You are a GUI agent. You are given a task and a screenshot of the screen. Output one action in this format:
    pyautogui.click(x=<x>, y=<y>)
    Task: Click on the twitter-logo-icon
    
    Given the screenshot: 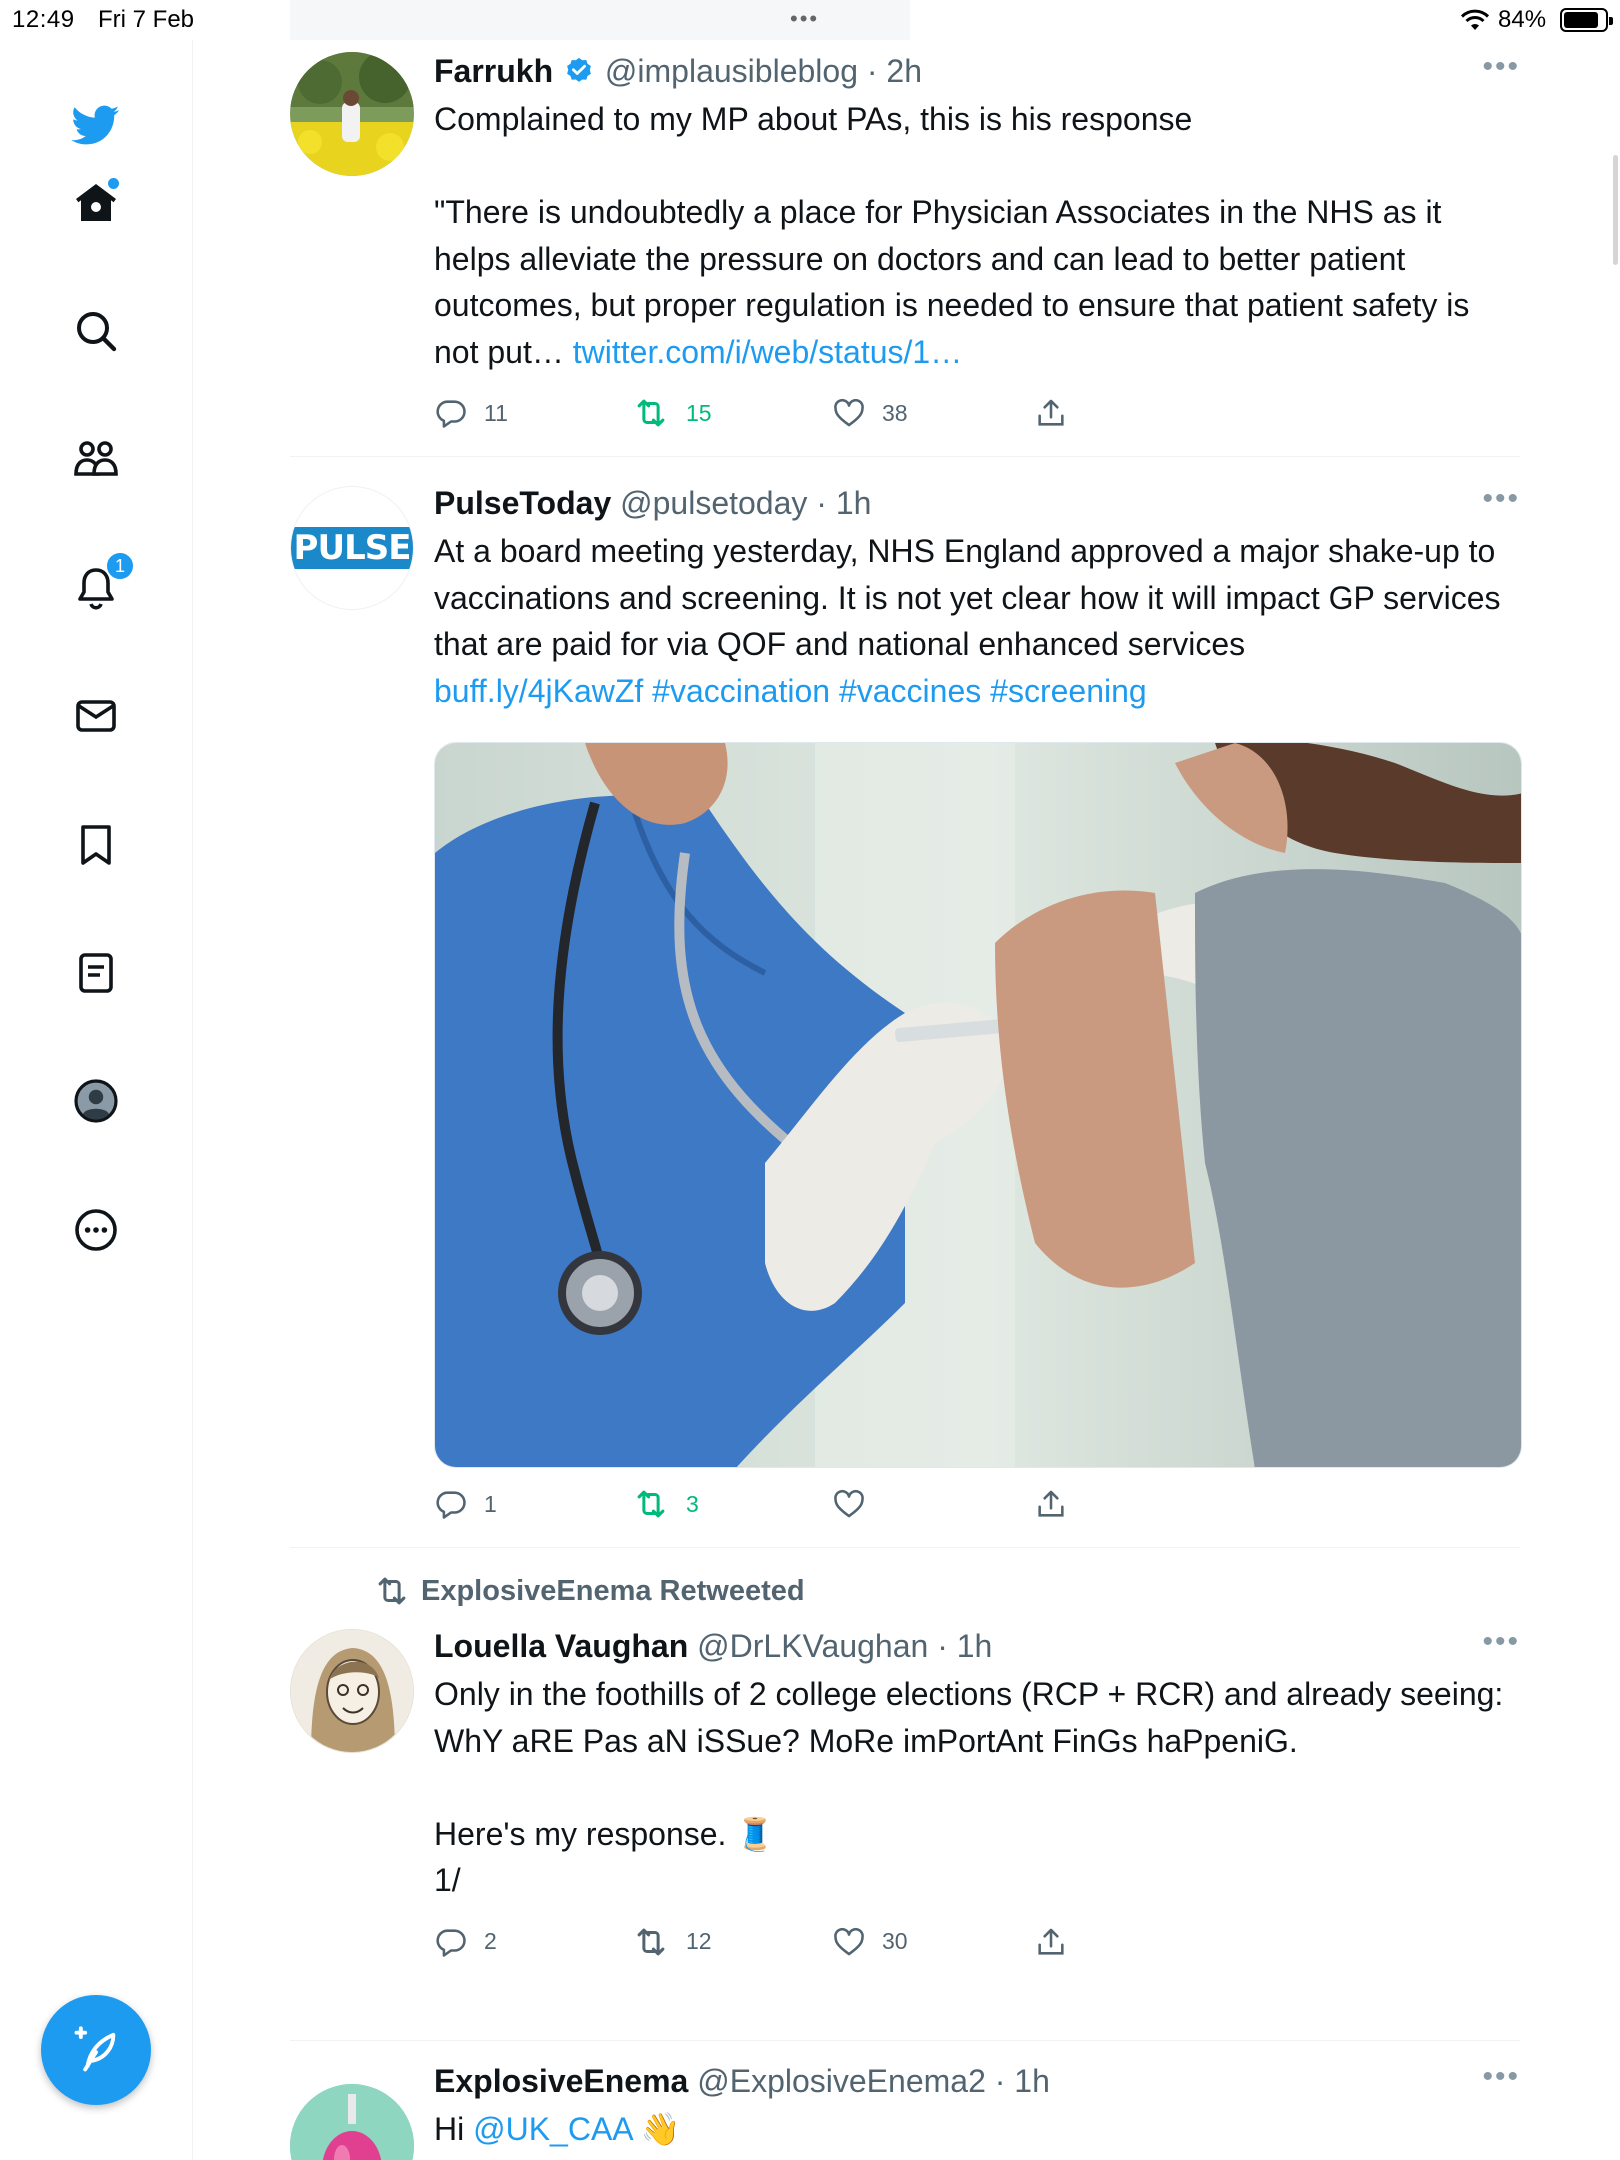 What is the action you would take?
    pyautogui.click(x=96, y=125)
    